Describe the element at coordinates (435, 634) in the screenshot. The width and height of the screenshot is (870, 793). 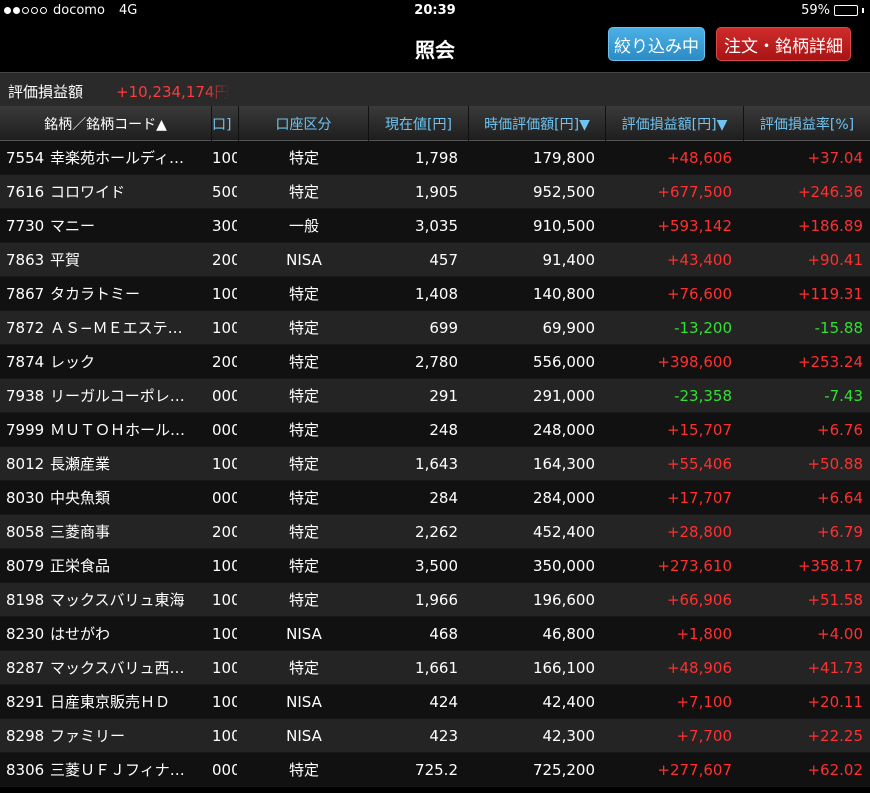
I see `table-row: 8230 はせがわ 100 NISA 468 46,800 +1,800 +4.00` at that location.